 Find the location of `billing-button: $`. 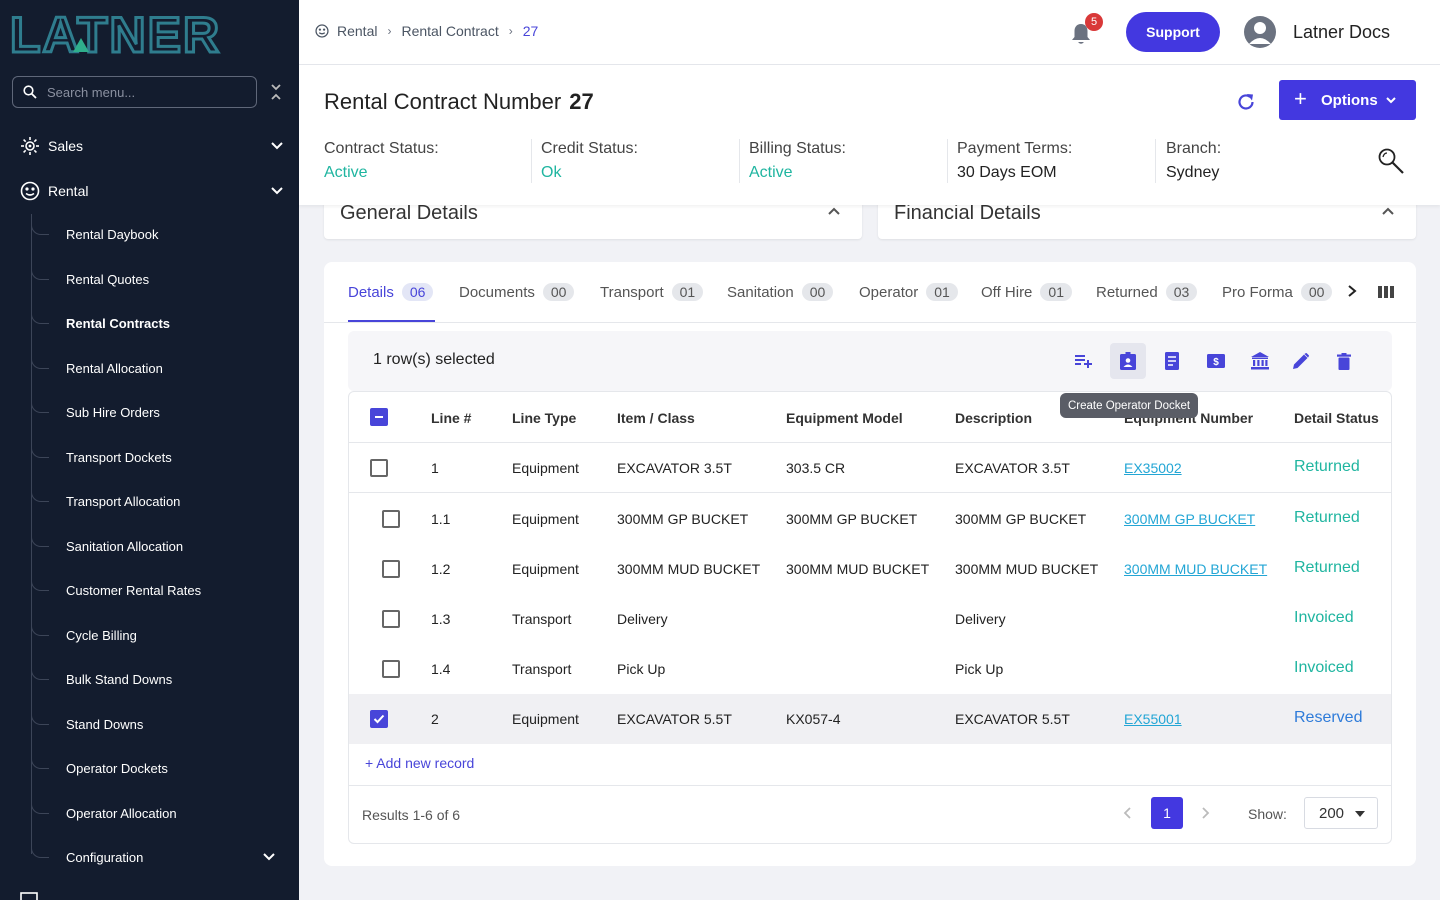

billing-button: $ is located at coordinates (1216, 361).